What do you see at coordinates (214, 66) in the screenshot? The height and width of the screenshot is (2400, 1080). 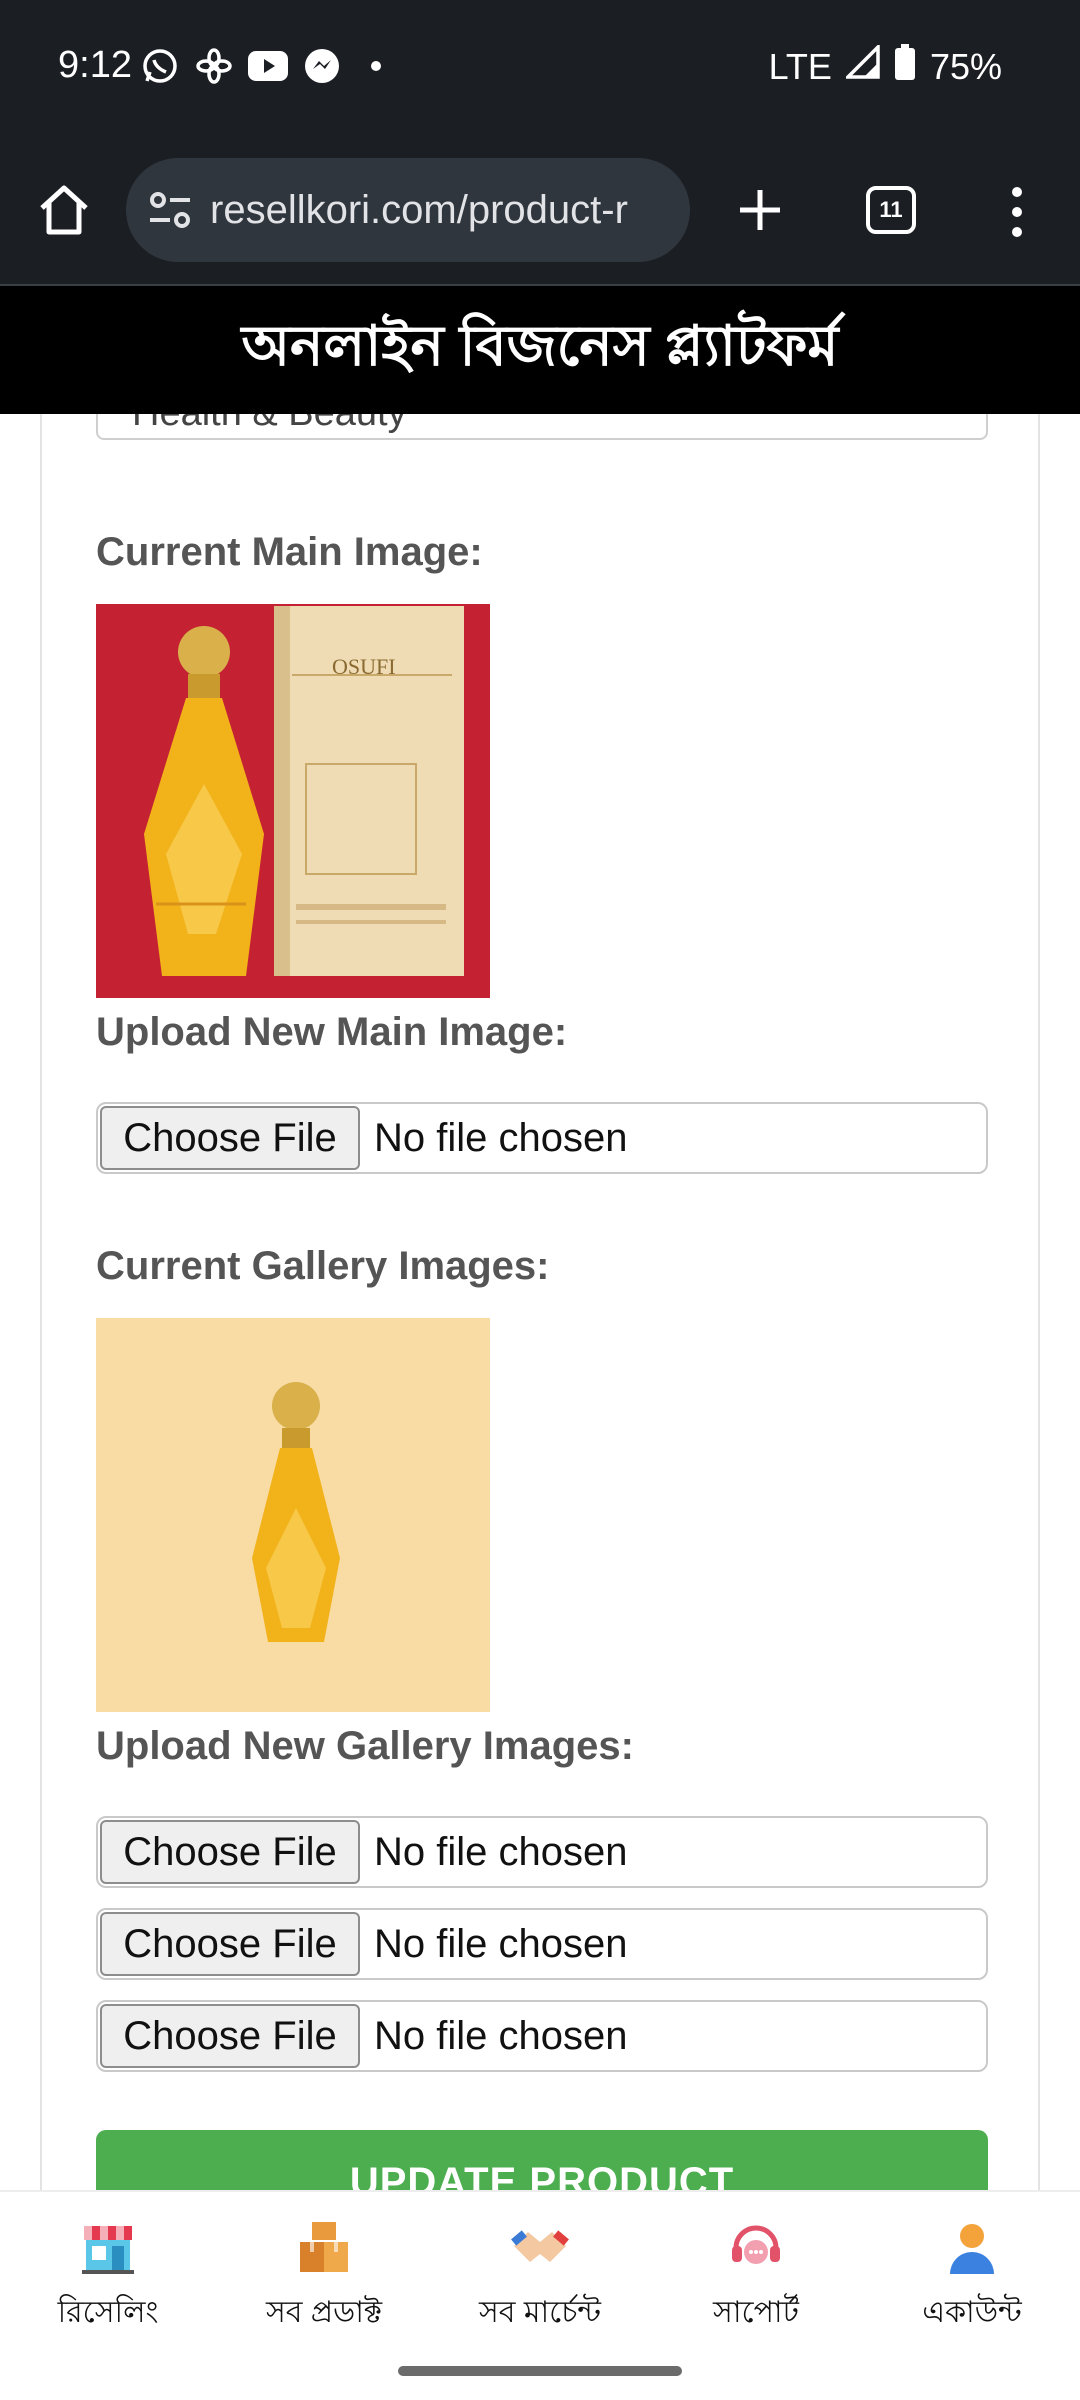 I see `pinwheel-icon` at bounding box center [214, 66].